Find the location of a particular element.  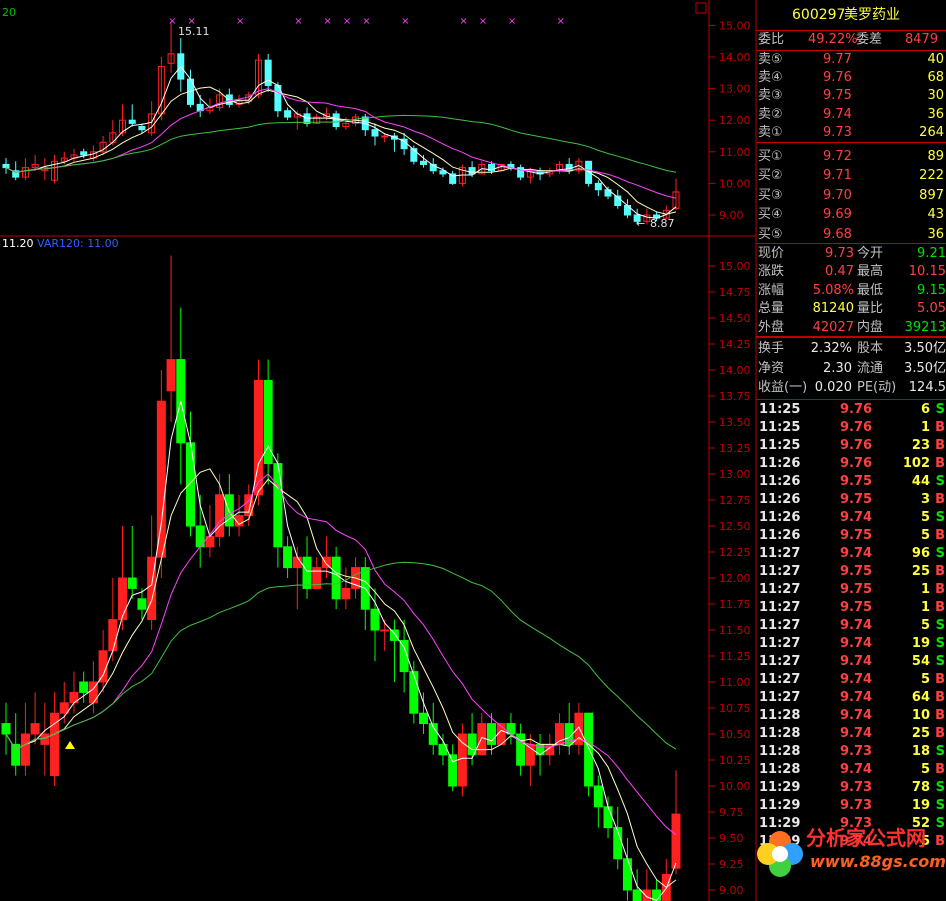

bid-level-label: 买④ is located at coordinates (770, 215).